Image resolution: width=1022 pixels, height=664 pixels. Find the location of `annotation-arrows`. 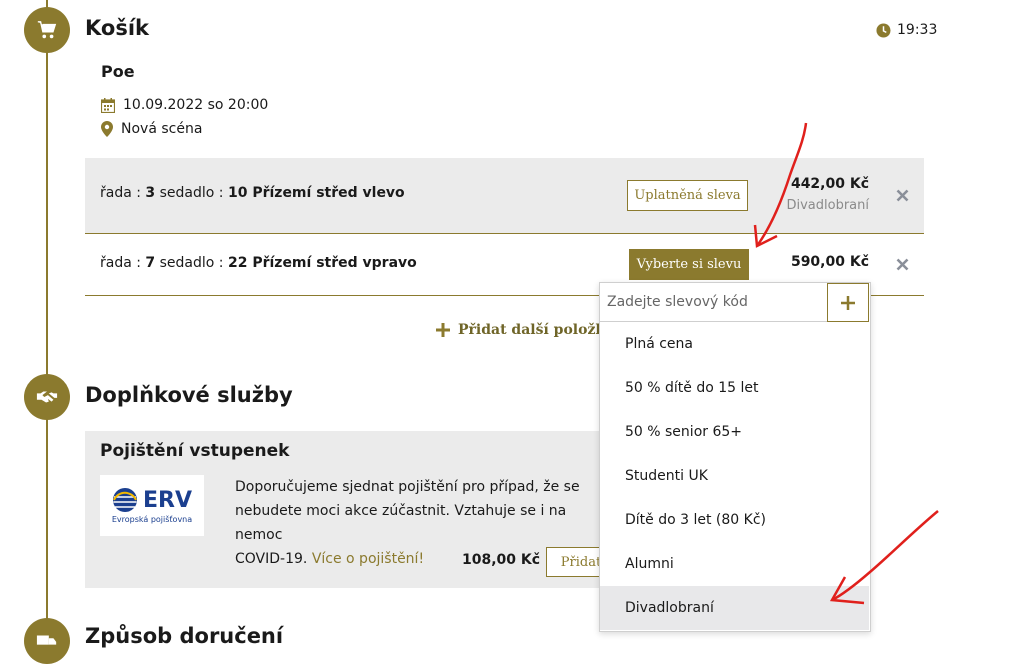

annotation-arrows is located at coordinates (846, 363).